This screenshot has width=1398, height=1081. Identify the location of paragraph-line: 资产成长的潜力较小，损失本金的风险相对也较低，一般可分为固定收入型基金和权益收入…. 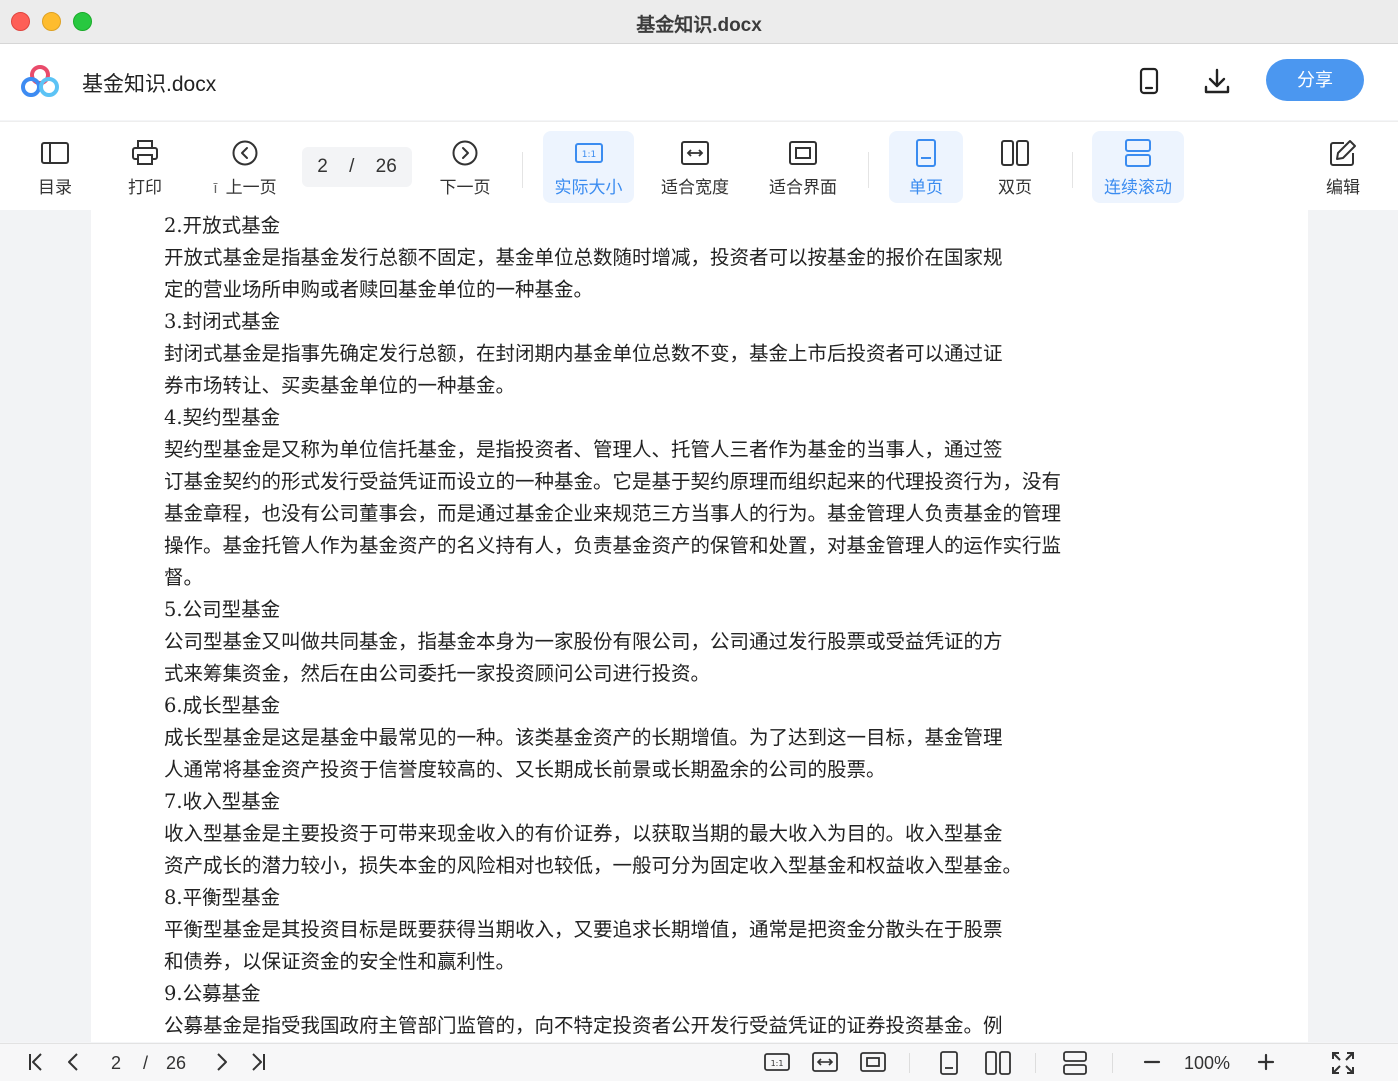
(593, 865).